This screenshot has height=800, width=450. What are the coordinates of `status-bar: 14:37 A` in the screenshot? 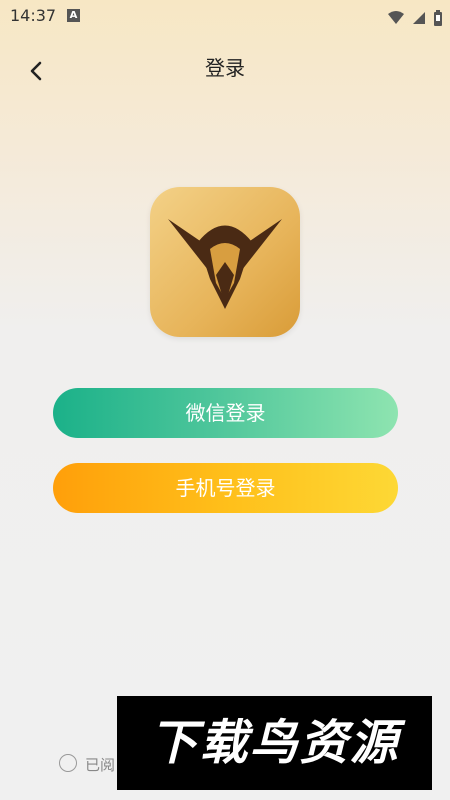 It's located at (225, 16).